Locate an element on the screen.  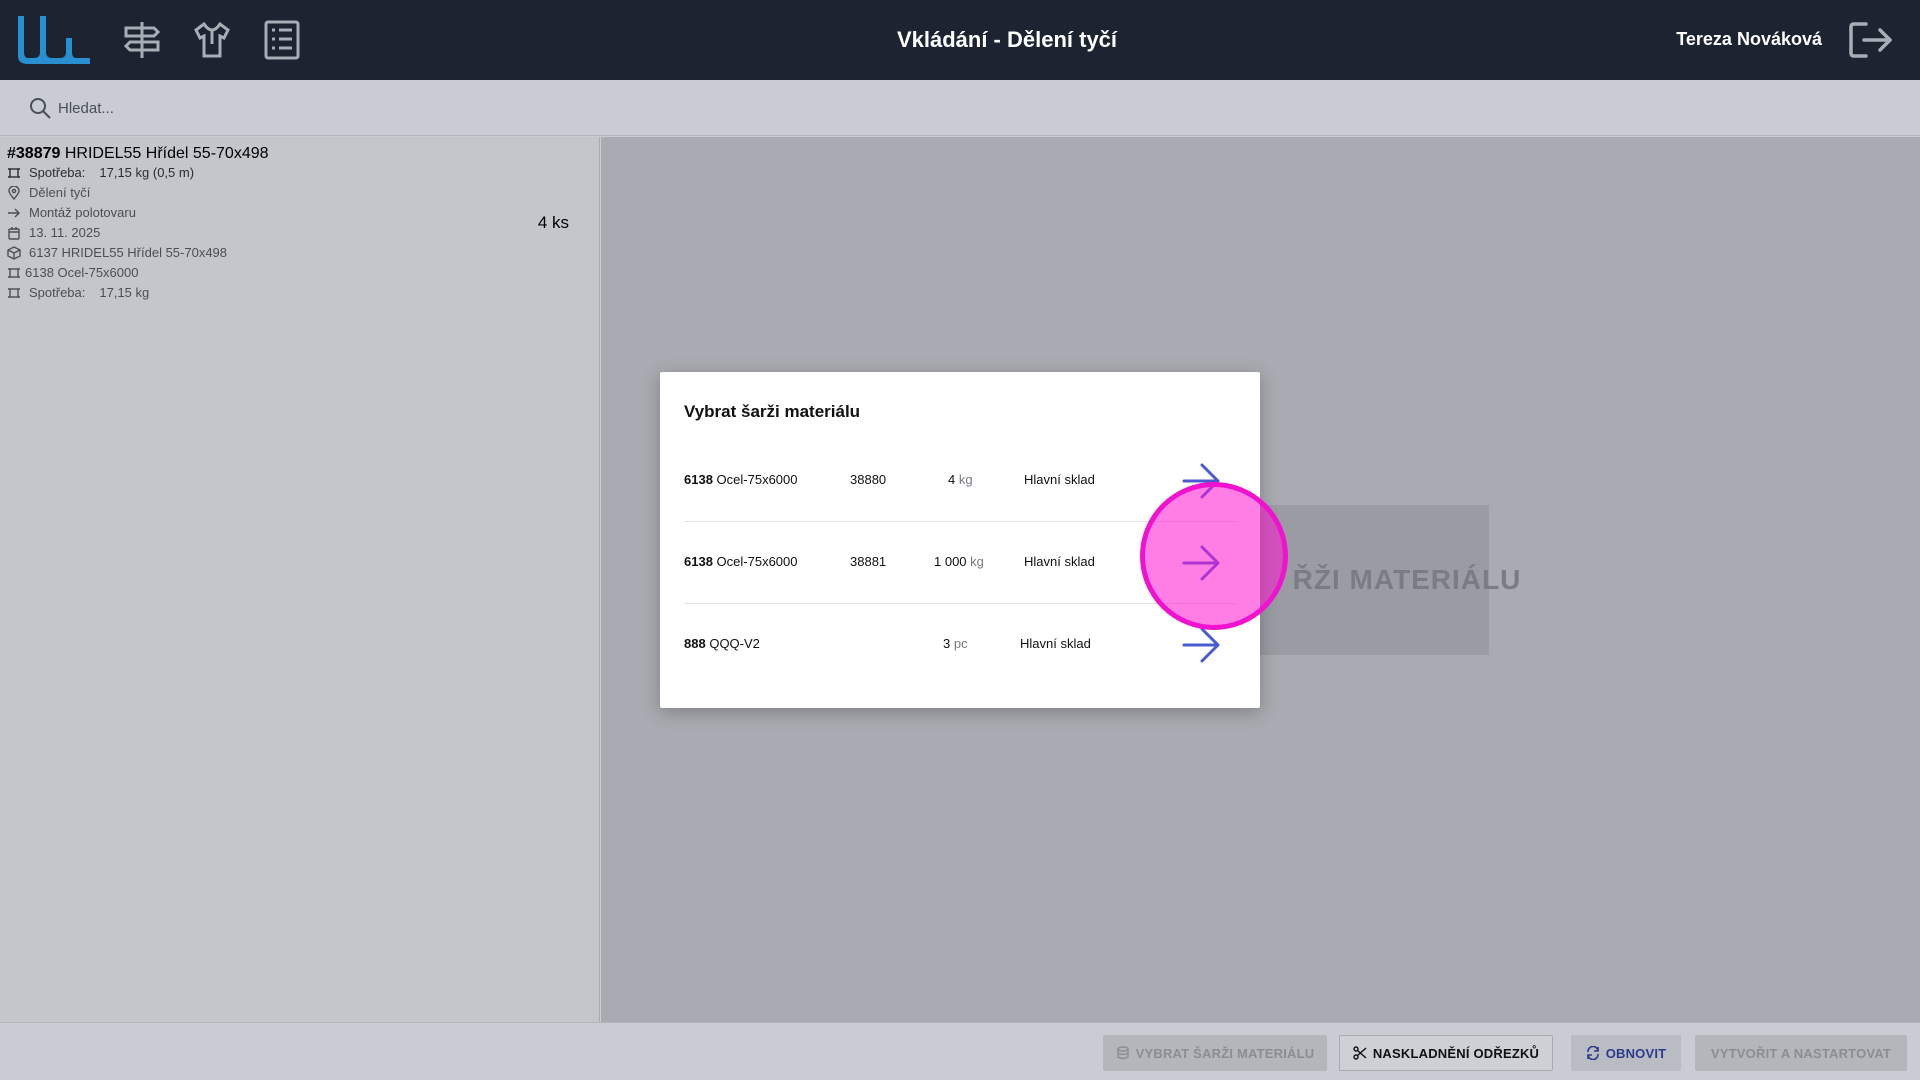
signpost-icon is located at coordinates (142, 40).